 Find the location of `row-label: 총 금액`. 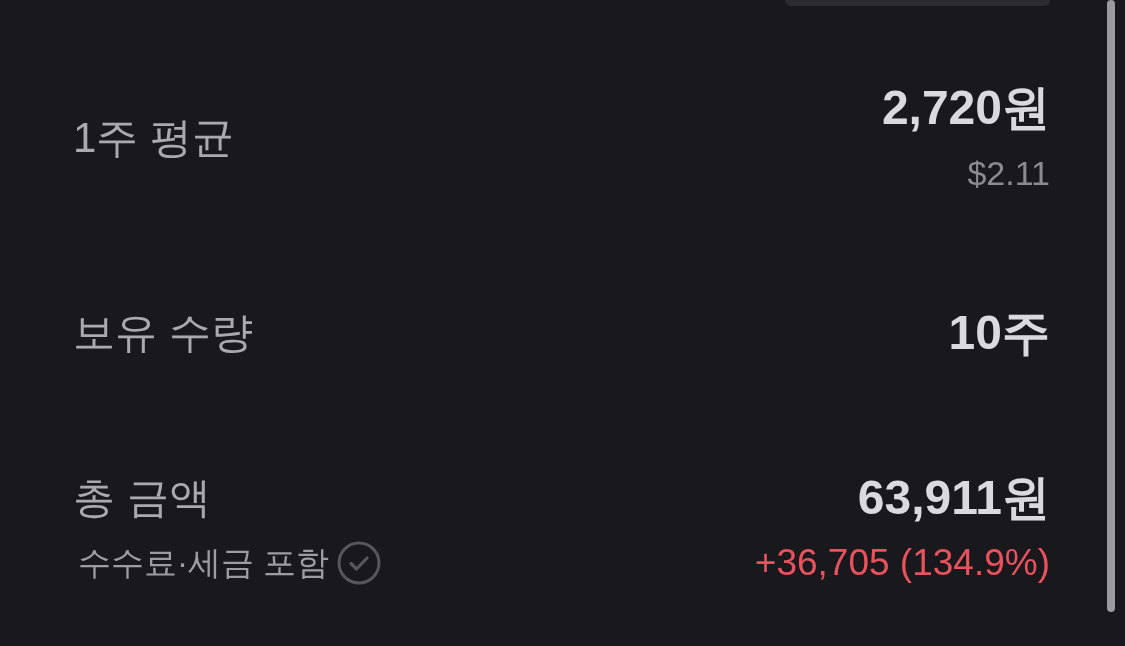

row-label: 총 금액 is located at coordinates (142, 497).